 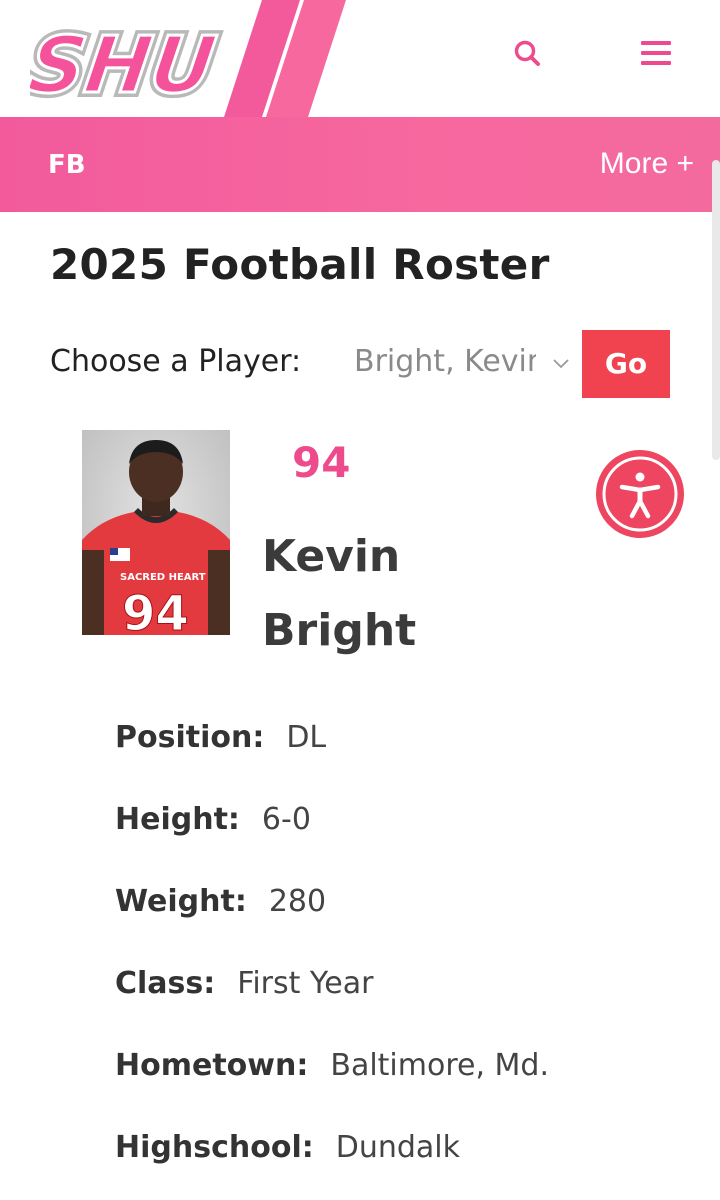 I want to click on logo-text: SHU, so click(x=125, y=63).